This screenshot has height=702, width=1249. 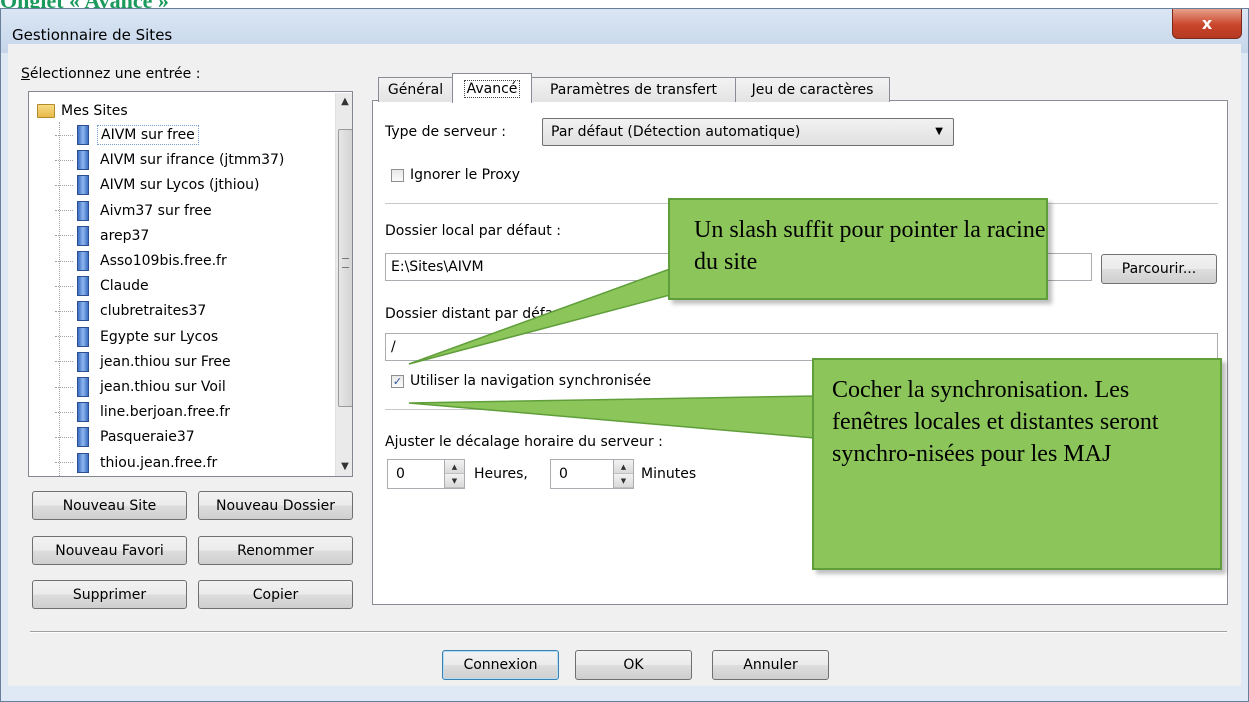 I want to click on hours-value: 0, so click(x=400, y=474).